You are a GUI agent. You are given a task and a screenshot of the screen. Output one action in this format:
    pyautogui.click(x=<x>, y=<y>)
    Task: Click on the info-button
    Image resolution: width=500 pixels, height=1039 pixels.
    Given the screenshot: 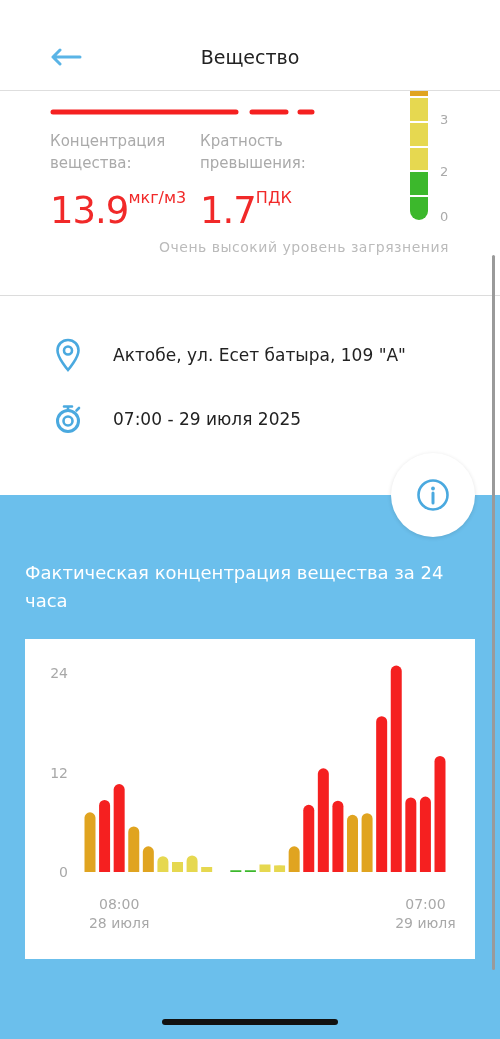 What is the action you would take?
    pyautogui.click(x=433, y=495)
    